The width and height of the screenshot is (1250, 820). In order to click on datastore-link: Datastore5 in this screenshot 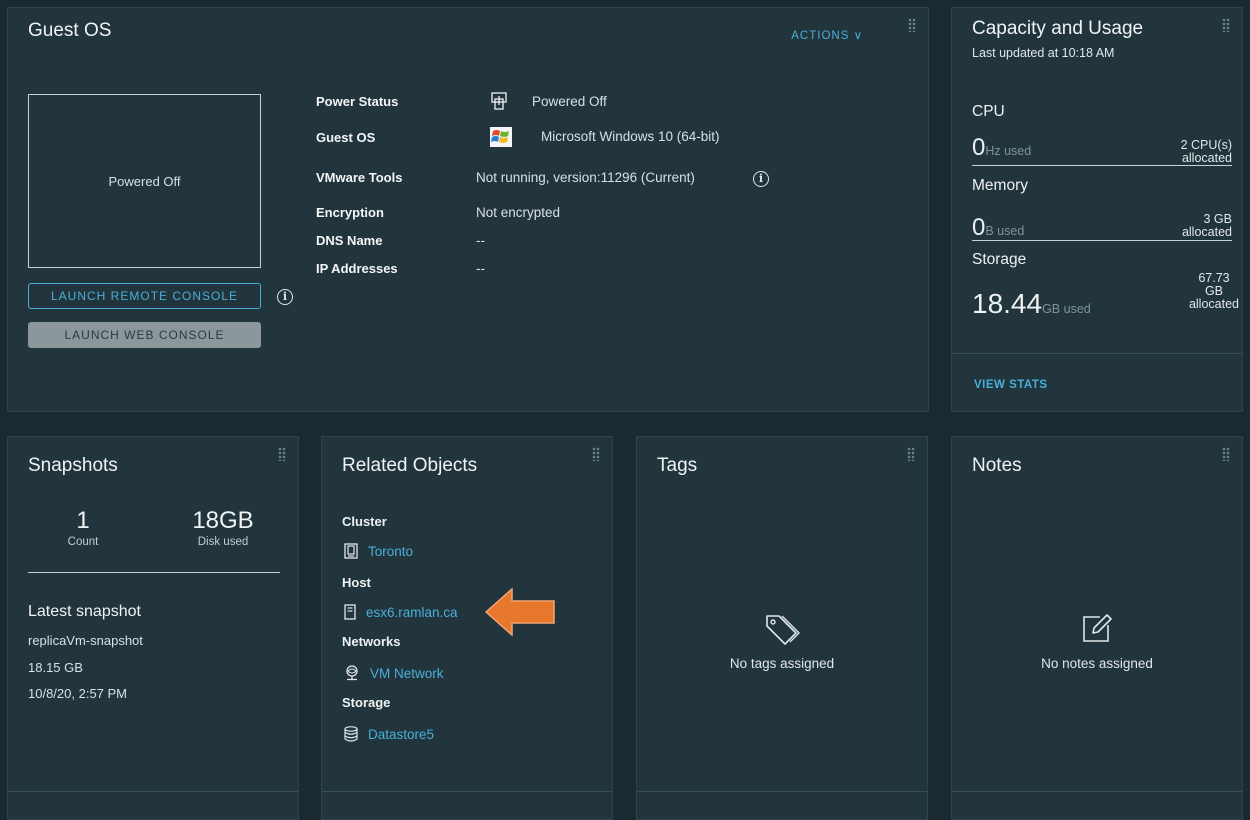, I will do `click(389, 734)`.